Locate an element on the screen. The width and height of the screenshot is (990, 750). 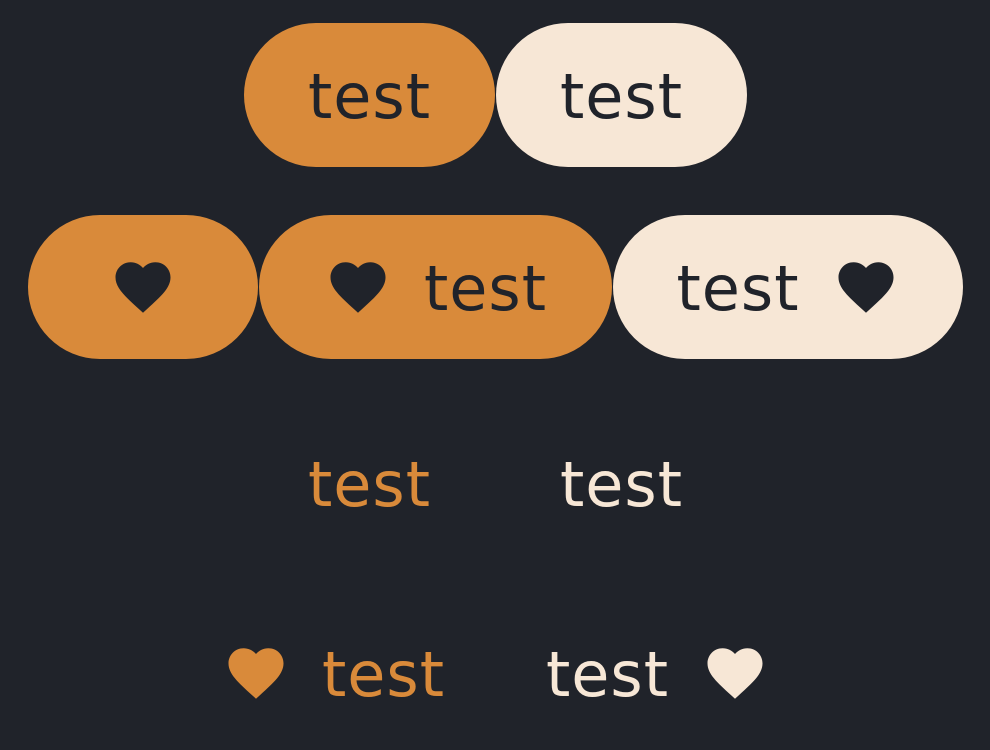
filled-secondary-button: test is located at coordinates (621, 95).